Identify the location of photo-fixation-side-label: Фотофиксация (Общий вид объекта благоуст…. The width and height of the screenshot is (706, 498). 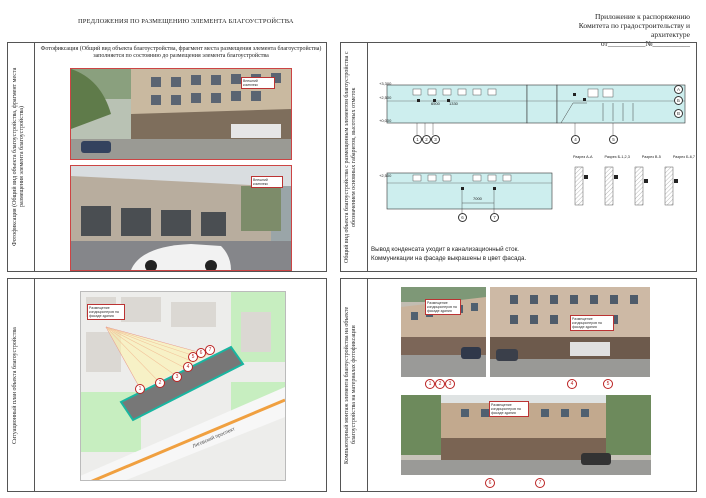
(18, 157).